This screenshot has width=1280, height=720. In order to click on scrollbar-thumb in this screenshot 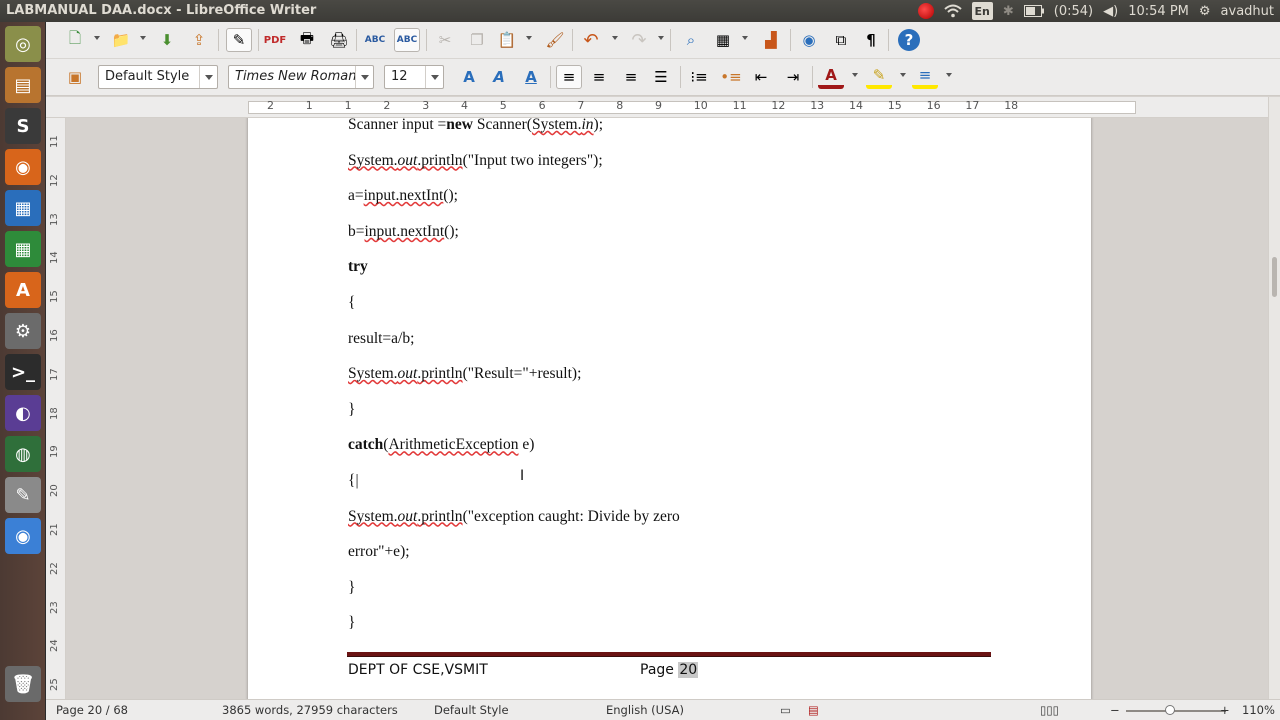, I will do `click(1274, 277)`.